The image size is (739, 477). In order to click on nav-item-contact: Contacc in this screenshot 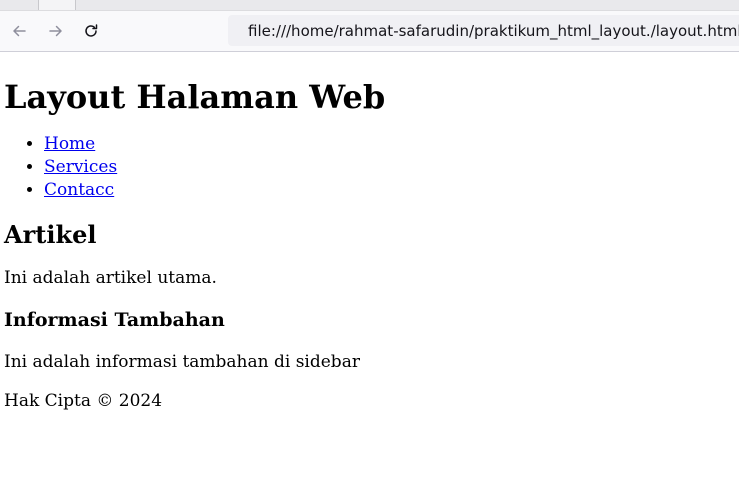, I will do `click(389, 190)`.